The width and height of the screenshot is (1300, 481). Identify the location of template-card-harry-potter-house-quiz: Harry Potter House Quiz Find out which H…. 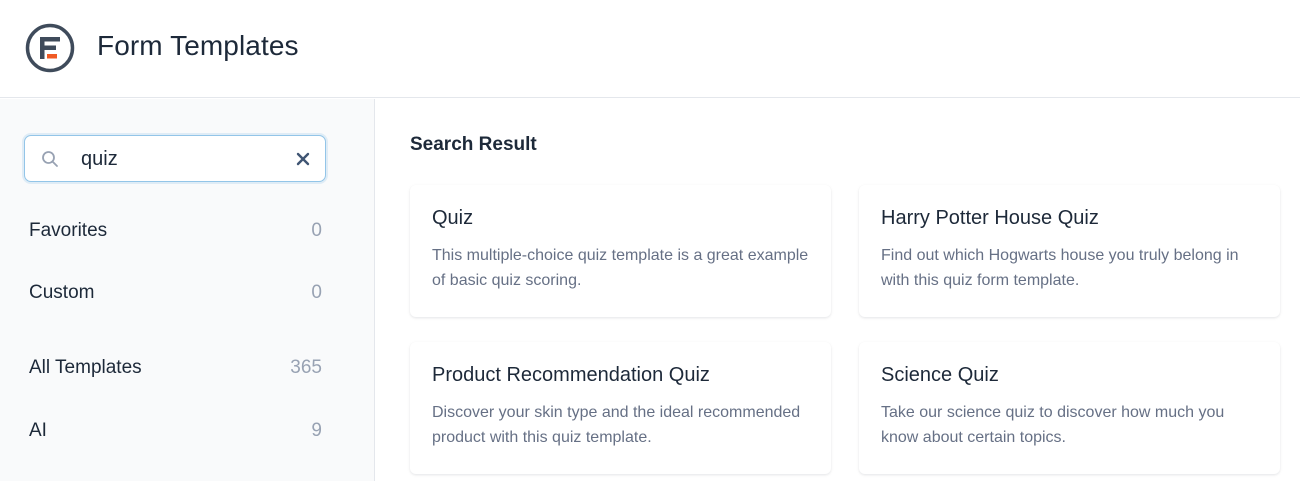
(1069, 251).